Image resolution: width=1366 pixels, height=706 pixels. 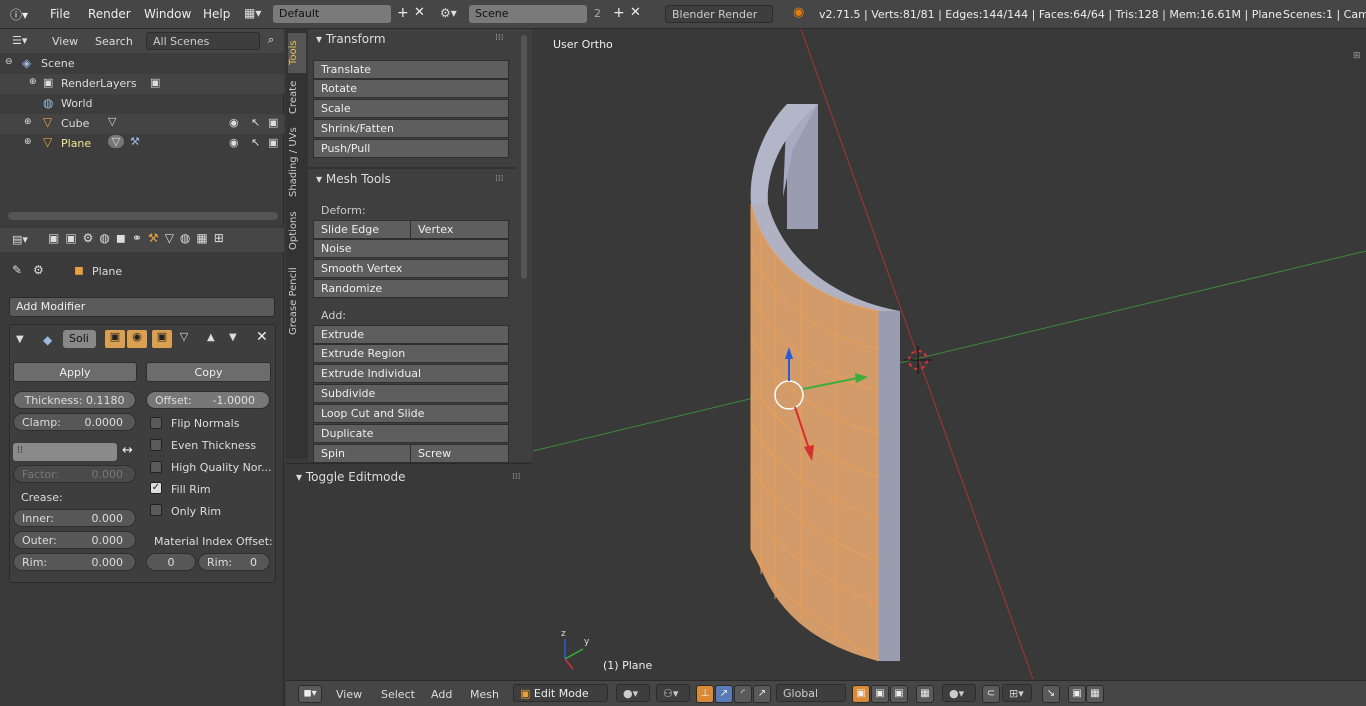 I want to click on add-layout-icon: +, so click(x=403, y=13).